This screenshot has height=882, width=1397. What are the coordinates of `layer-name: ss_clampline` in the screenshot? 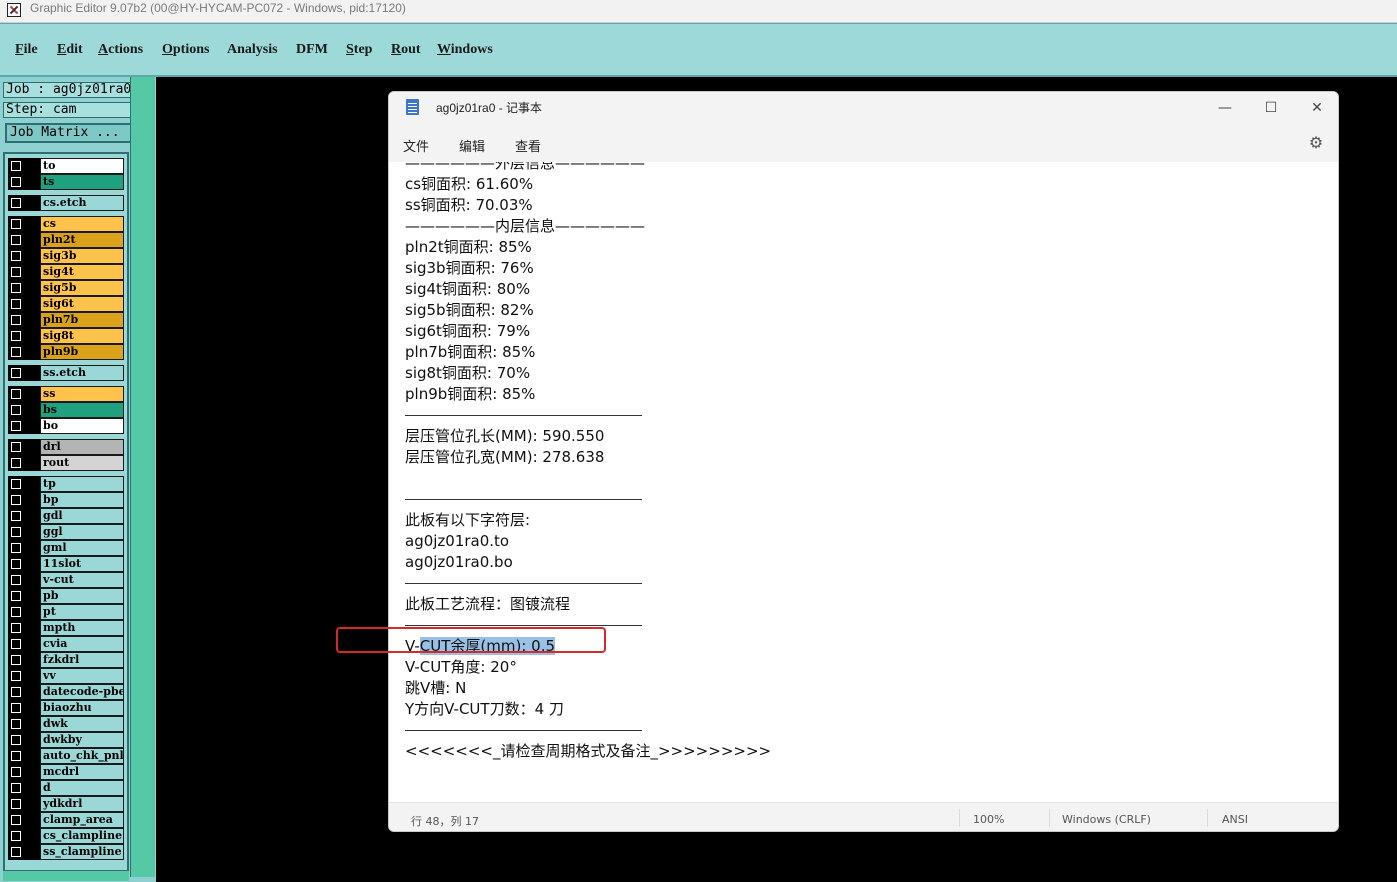 It's located at (82, 852).